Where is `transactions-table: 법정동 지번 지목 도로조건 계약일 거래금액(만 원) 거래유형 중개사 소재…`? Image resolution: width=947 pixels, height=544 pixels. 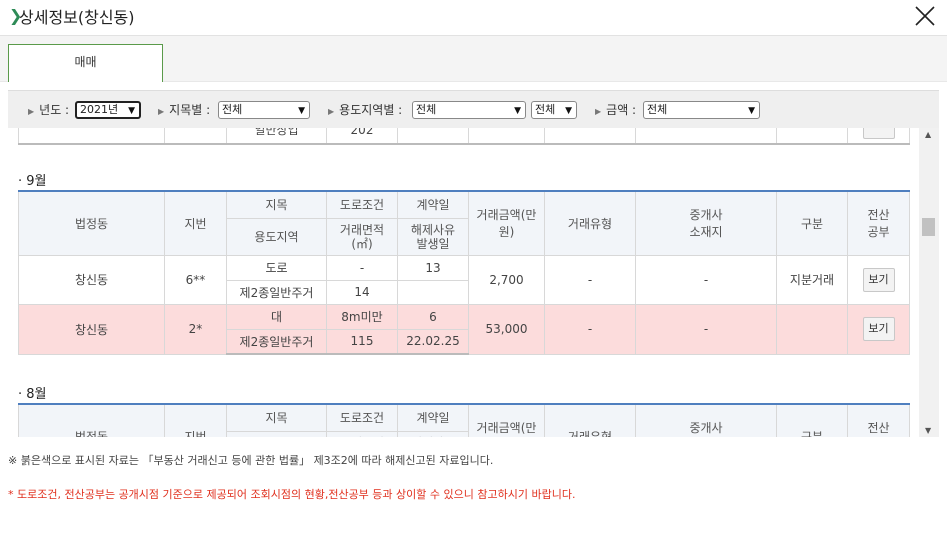 transactions-table: 법정동 지번 지목 도로조건 계약일 거래금액(만 원) 거래유형 중개사 소재… is located at coordinates (464, 420).